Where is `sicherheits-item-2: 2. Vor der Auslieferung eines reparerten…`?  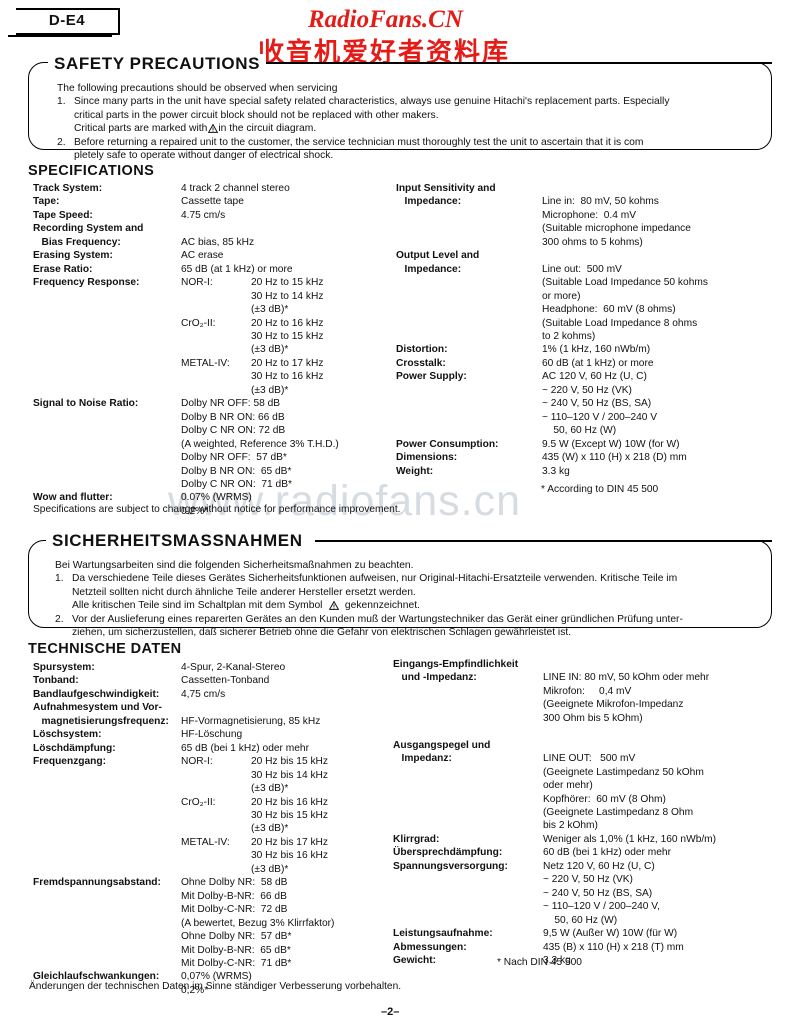 sicherheits-item-2: 2. Vor der Auslieferung eines reparerten… is located at coordinates (407, 626).